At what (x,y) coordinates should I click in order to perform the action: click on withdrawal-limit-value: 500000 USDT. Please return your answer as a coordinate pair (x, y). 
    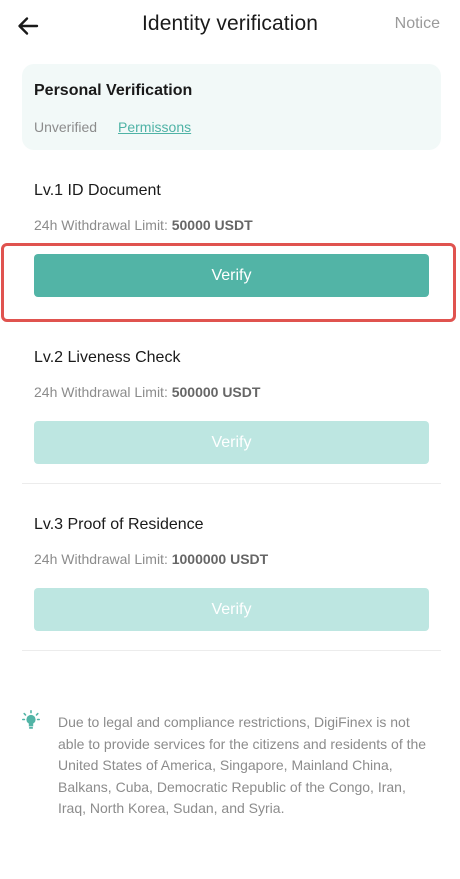
    Looking at the image, I should click on (216, 392).